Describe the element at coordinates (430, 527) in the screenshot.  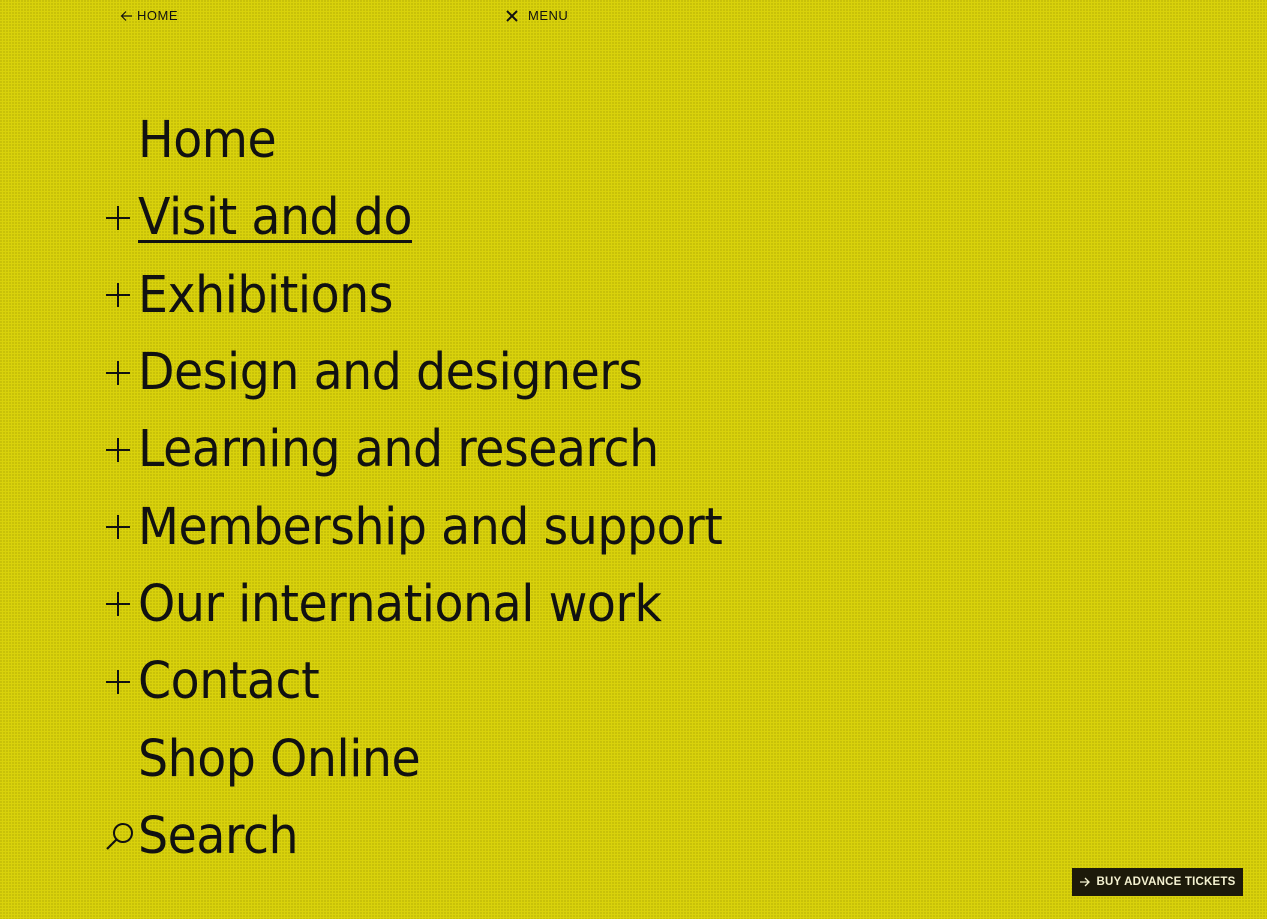
I see `nav-item-label: Membership and support` at that location.